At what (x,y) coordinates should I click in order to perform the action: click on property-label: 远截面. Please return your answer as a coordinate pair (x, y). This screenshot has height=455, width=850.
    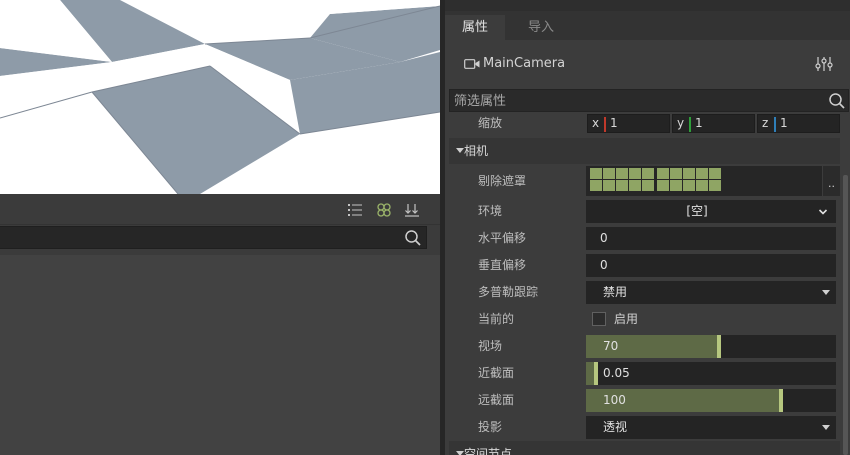
    Looking at the image, I should click on (496, 400).